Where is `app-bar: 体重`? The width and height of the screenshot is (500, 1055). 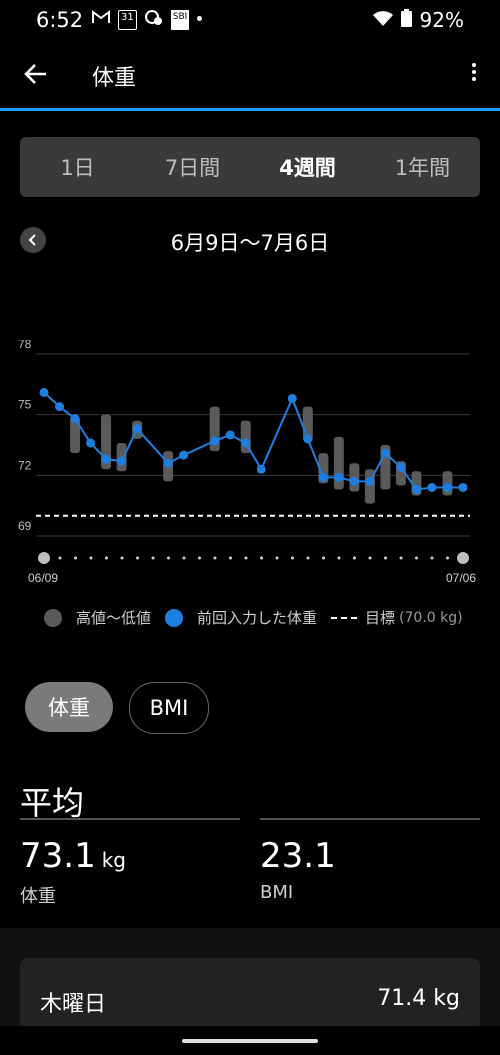 app-bar: 体重 is located at coordinates (250, 74).